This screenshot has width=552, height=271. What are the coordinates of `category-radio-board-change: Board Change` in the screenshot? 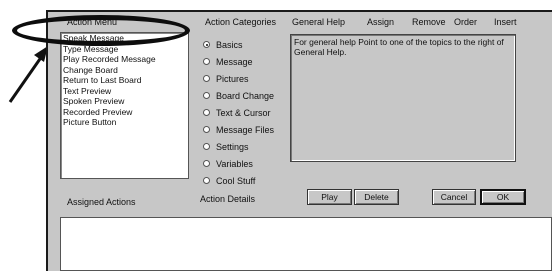 It's located at (238, 96).